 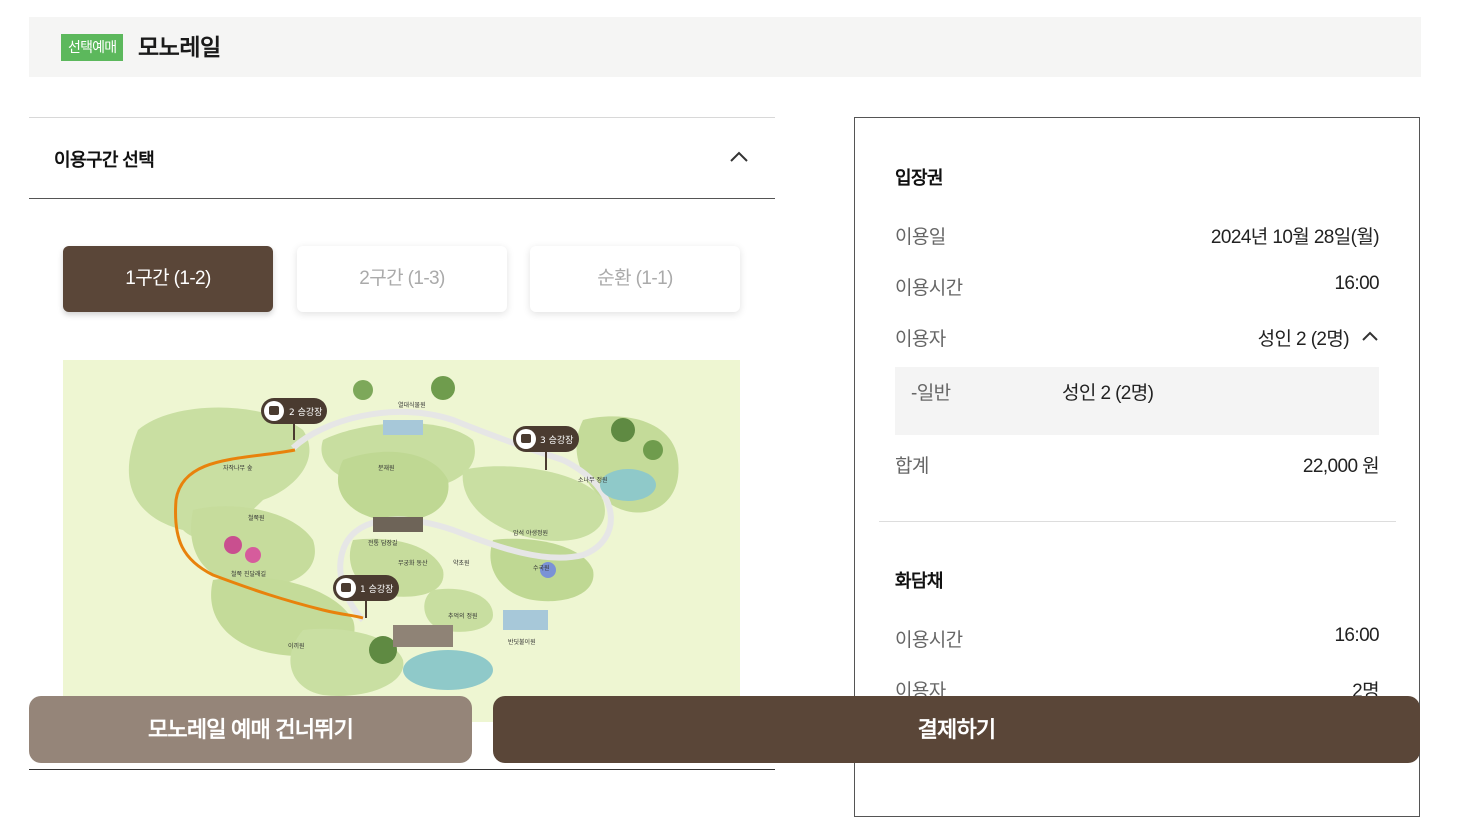 What do you see at coordinates (248, 574) in the screenshot?
I see `area-label: 철쭉 진달래길` at bounding box center [248, 574].